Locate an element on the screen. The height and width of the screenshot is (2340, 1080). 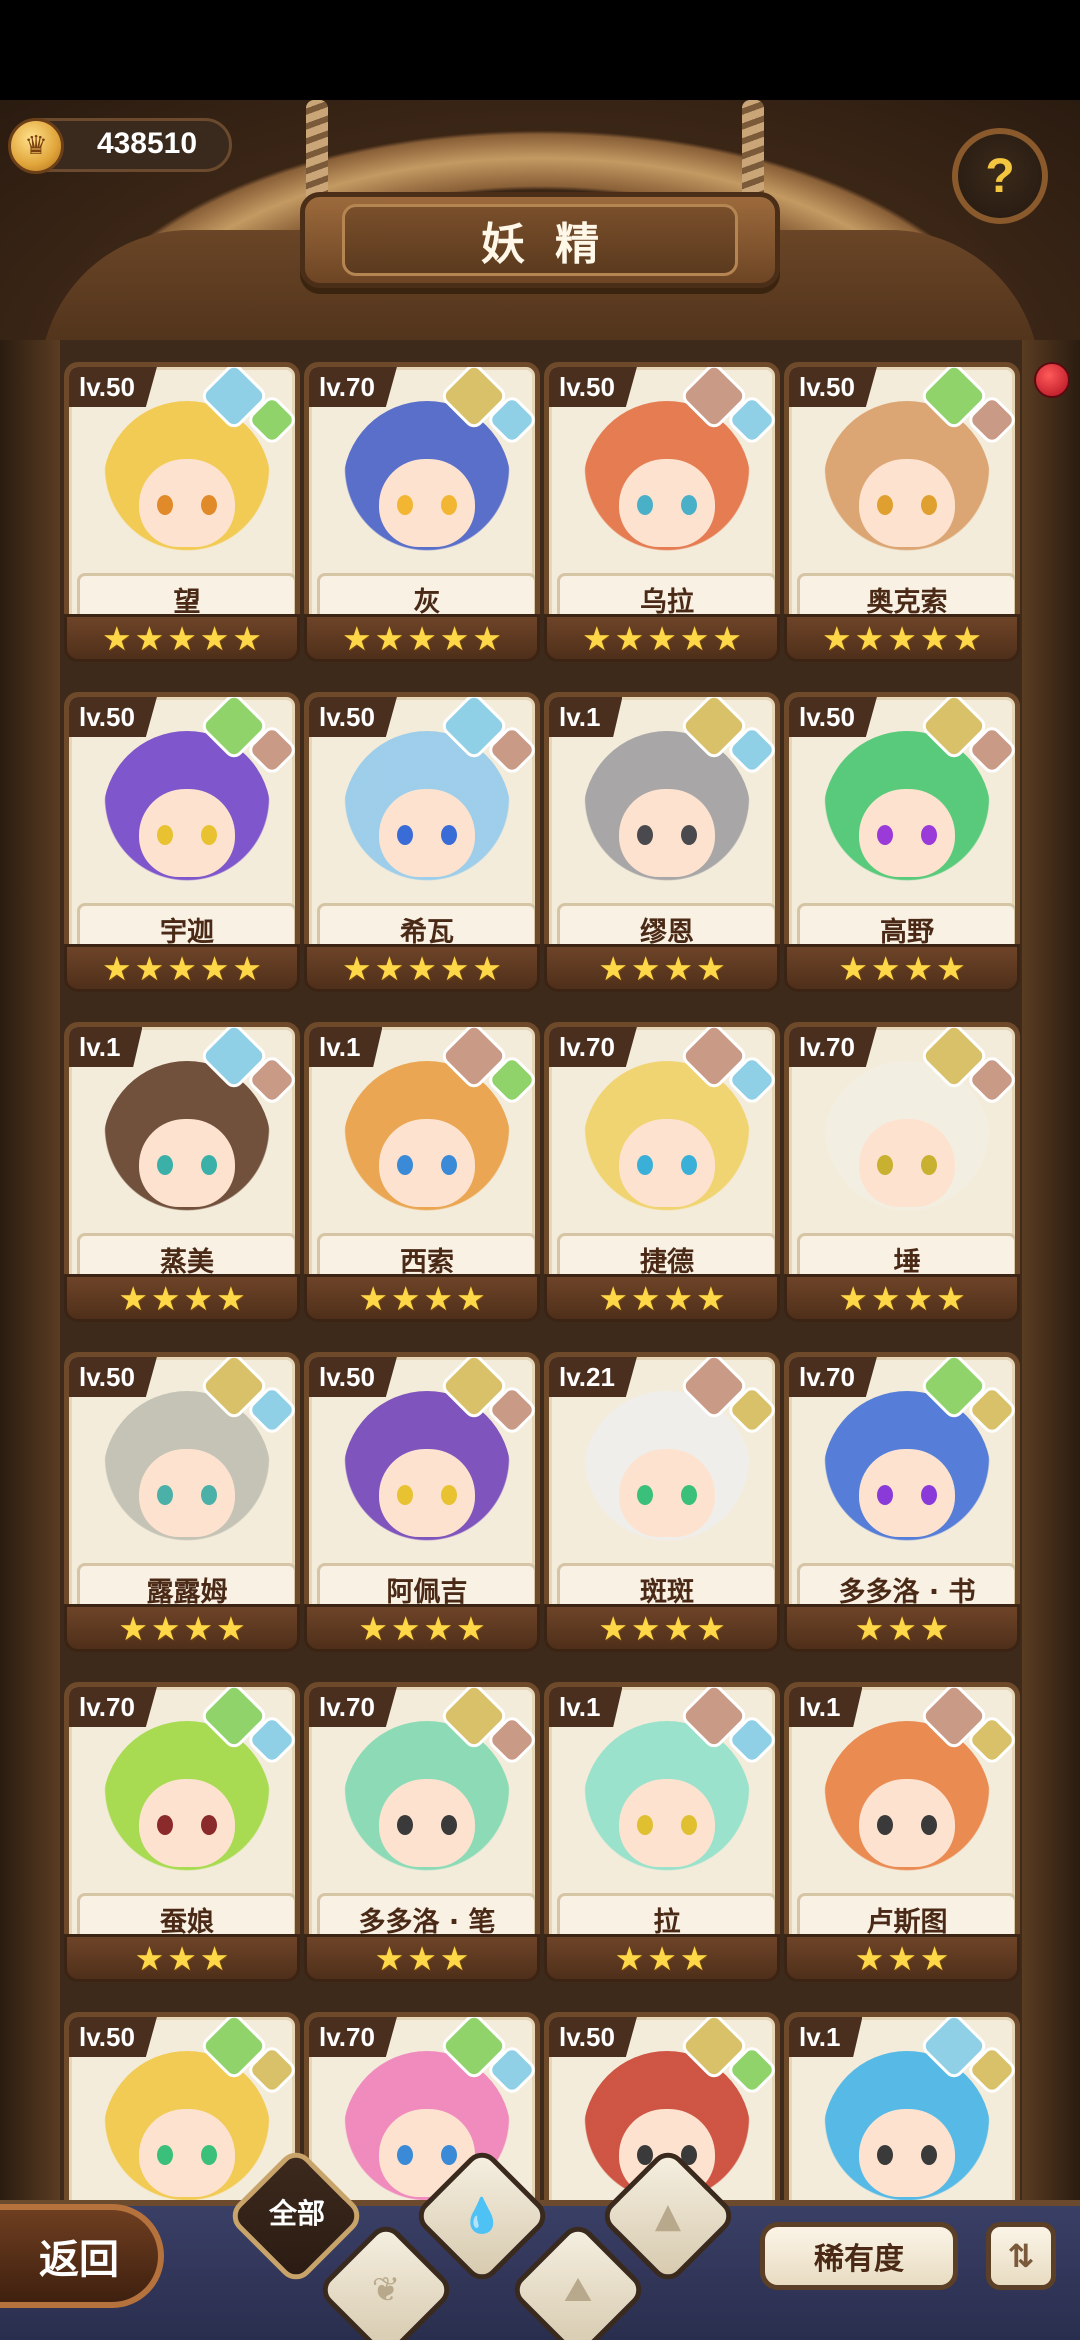
fairy-card: lv.70 捷德 ★ ★ ★ ★ is located at coordinates (662, 1175).